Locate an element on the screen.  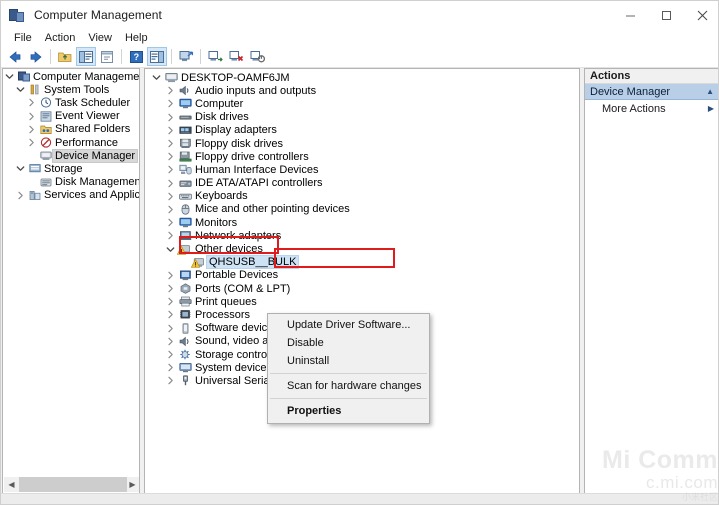
menu-help: Help is located at coordinates (137, 38).